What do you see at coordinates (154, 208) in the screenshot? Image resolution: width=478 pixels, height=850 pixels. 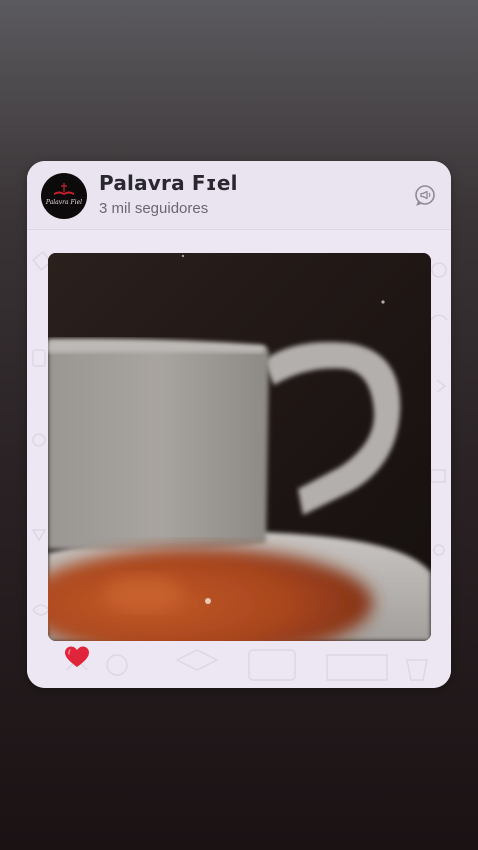 I see `followers-count: 3 mil seguidores` at bounding box center [154, 208].